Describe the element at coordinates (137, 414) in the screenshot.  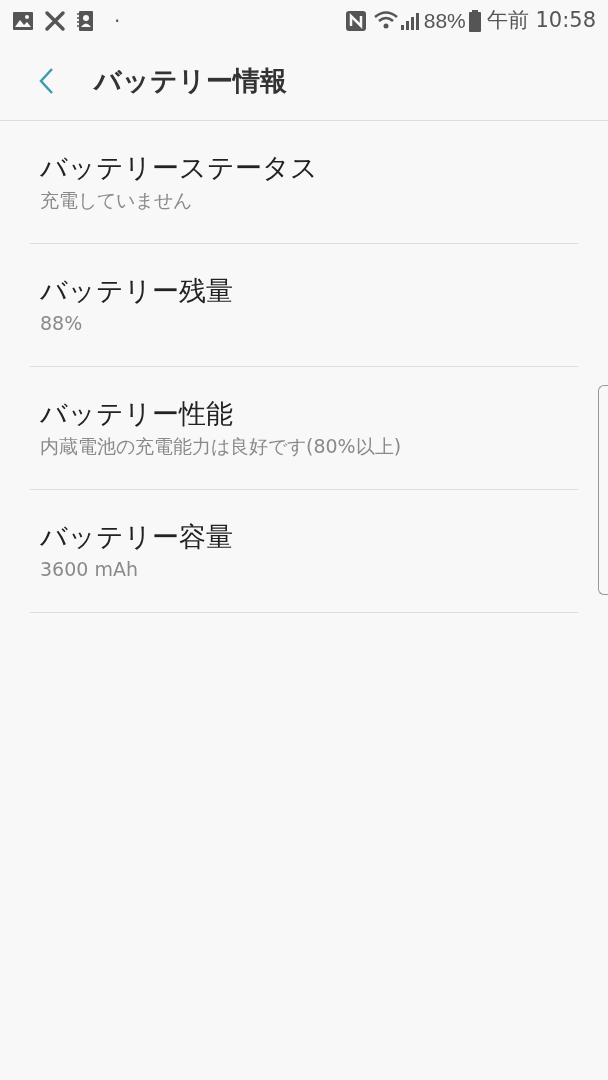
I see `item-title: バッテリー性能` at that location.